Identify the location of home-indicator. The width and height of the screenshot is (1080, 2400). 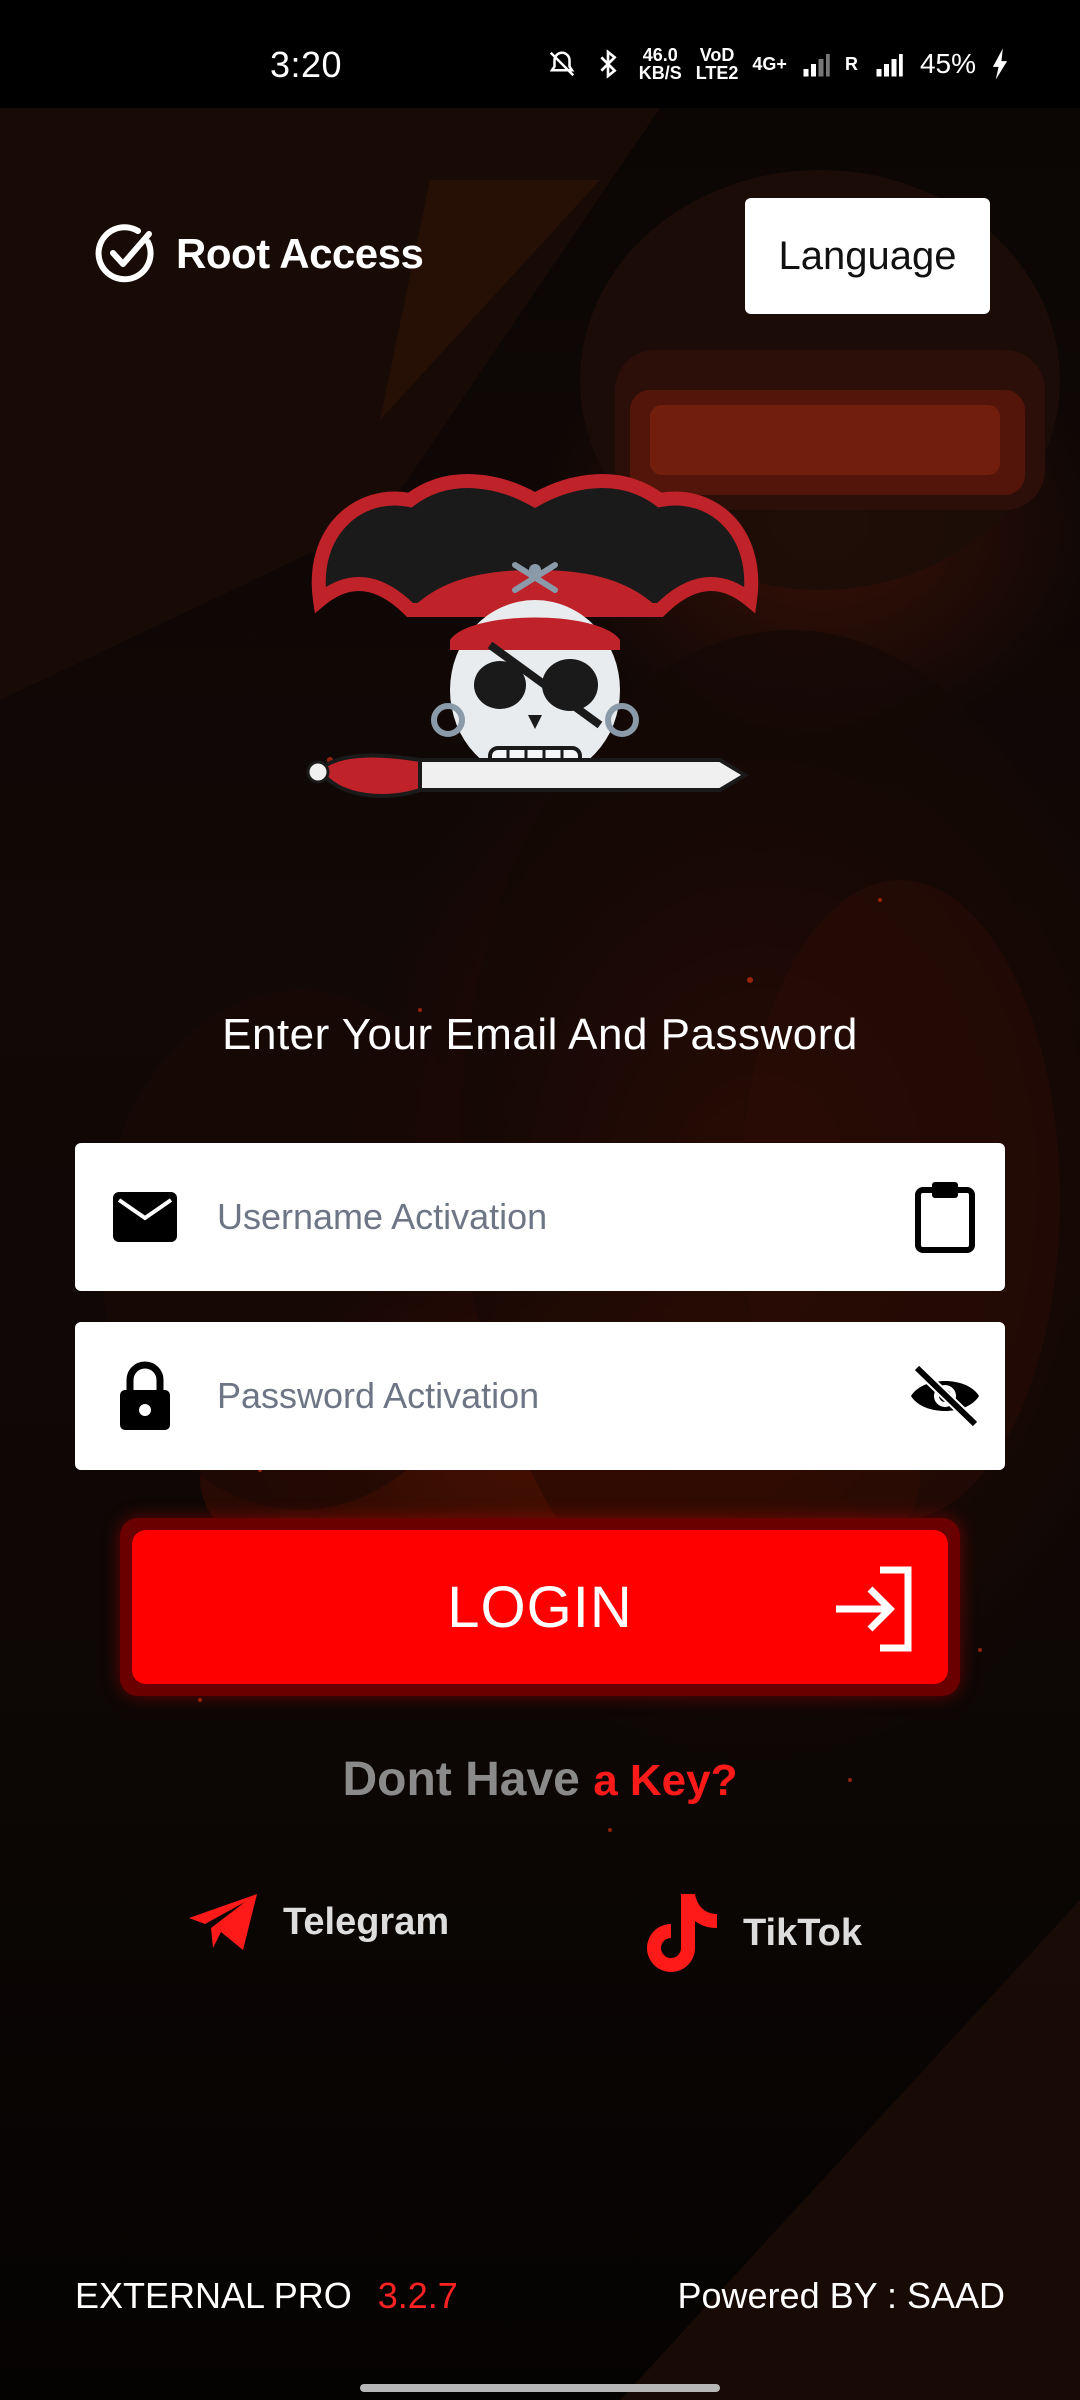
(540, 2388).